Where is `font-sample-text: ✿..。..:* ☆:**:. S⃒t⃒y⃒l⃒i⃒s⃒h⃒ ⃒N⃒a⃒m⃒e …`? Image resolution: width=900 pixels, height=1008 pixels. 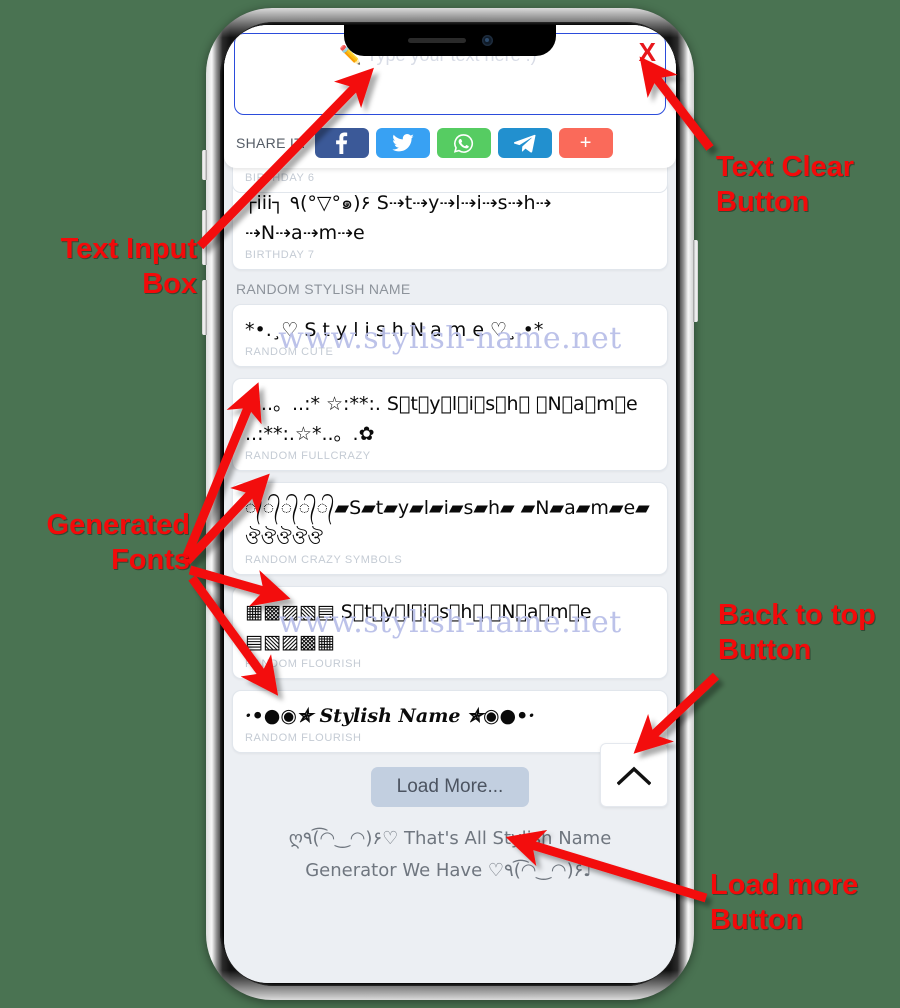 font-sample-text: ✿..。..:* ☆:**:. S⃒t⃒y⃒l⃒i⃒s⃒h⃒ ⃒N⃒a⃒m⃒e … is located at coordinates (441, 419).